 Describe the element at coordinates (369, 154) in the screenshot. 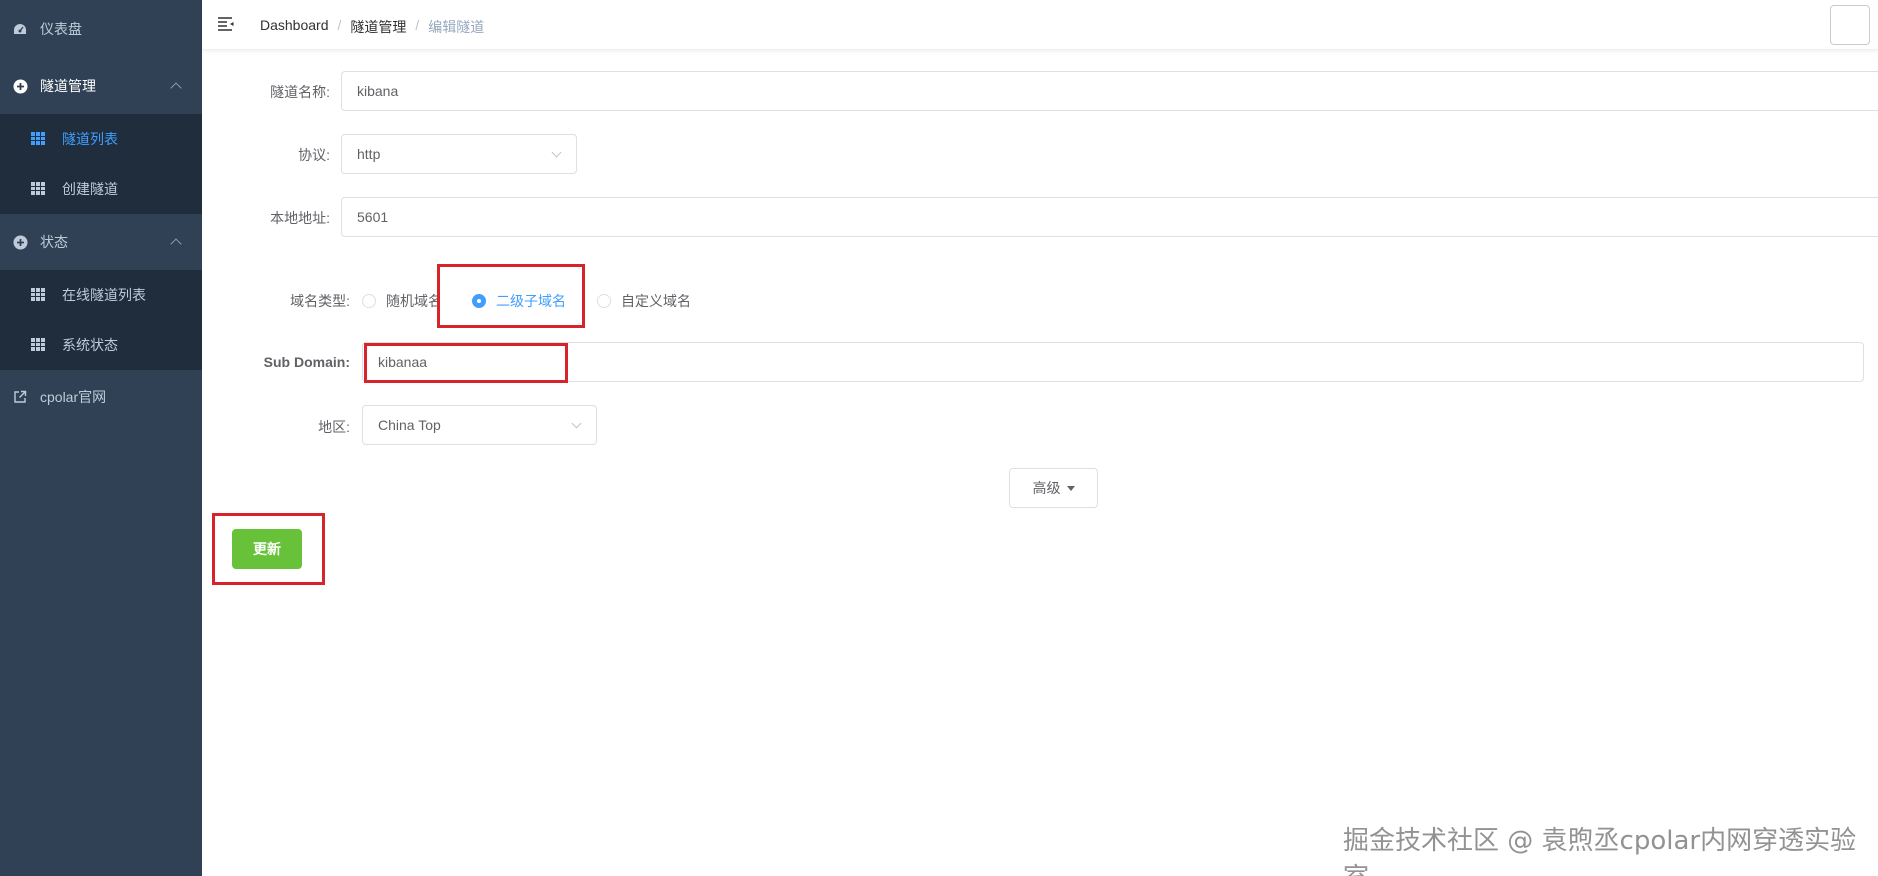

I see `protocol-value: http` at that location.